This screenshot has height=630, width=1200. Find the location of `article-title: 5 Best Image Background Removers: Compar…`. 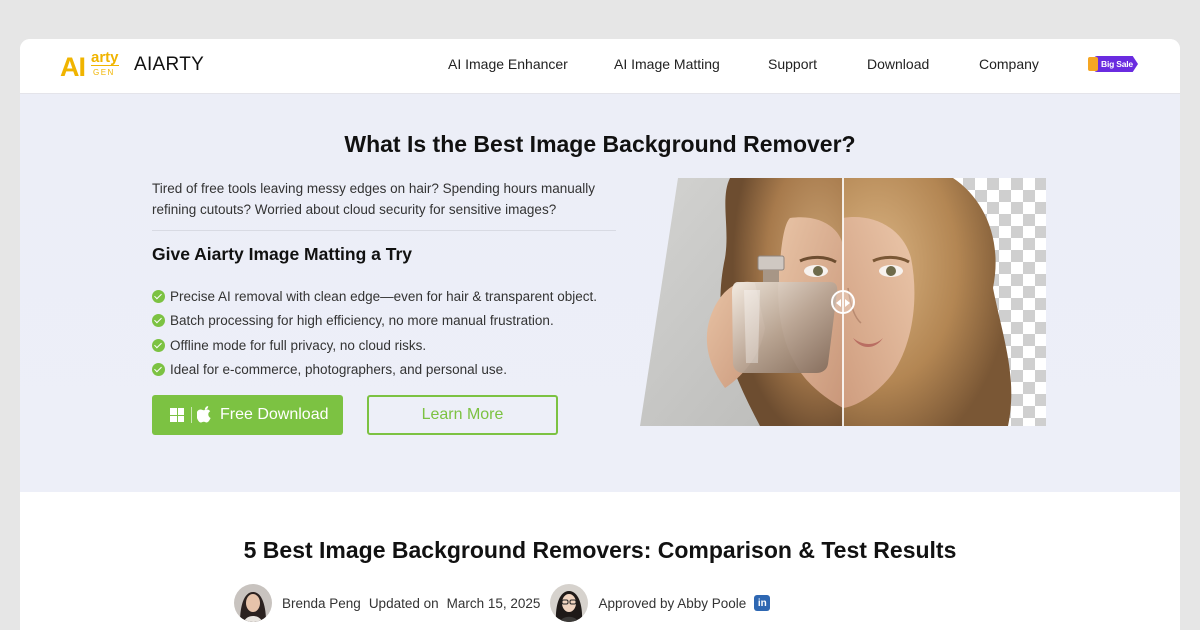

article-title: 5 Best Image Background Removers: Compar… is located at coordinates (600, 550).